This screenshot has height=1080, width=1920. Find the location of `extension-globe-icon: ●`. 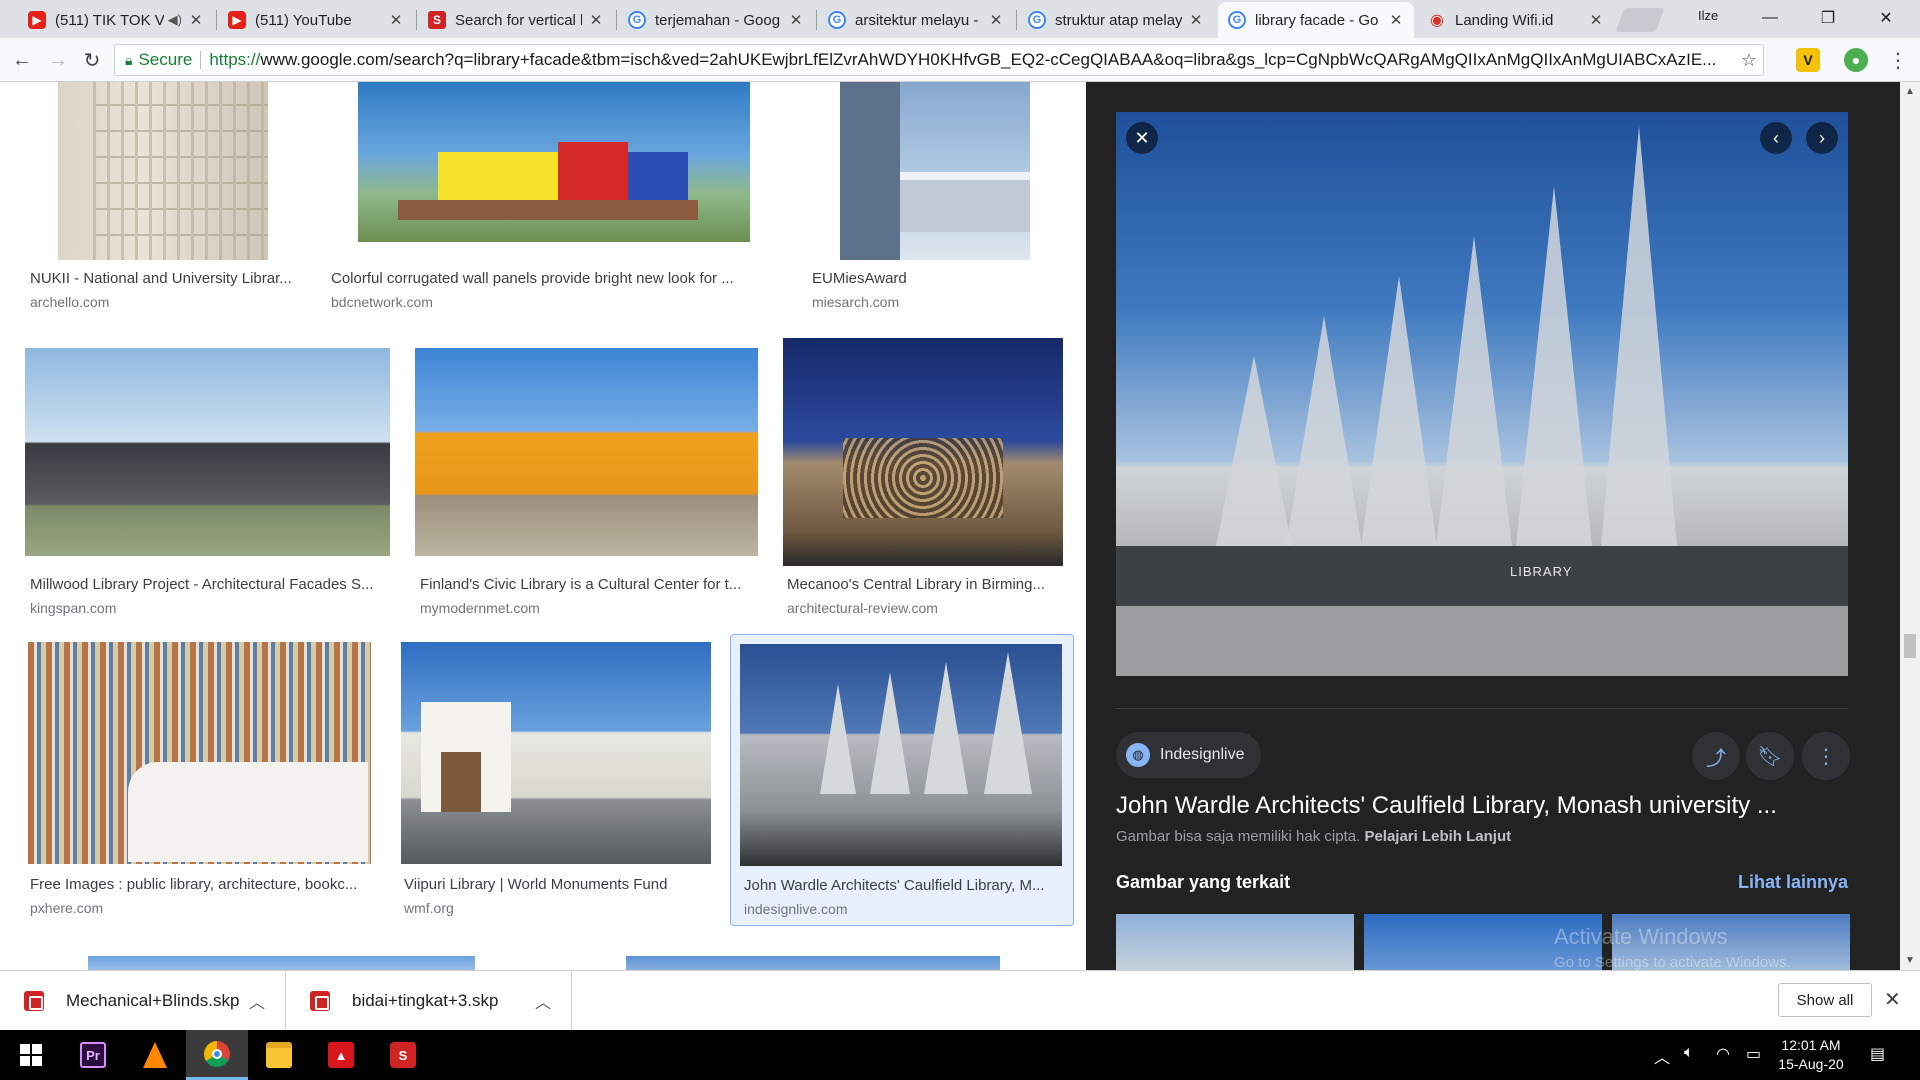

extension-globe-icon: ● is located at coordinates (1856, 60).